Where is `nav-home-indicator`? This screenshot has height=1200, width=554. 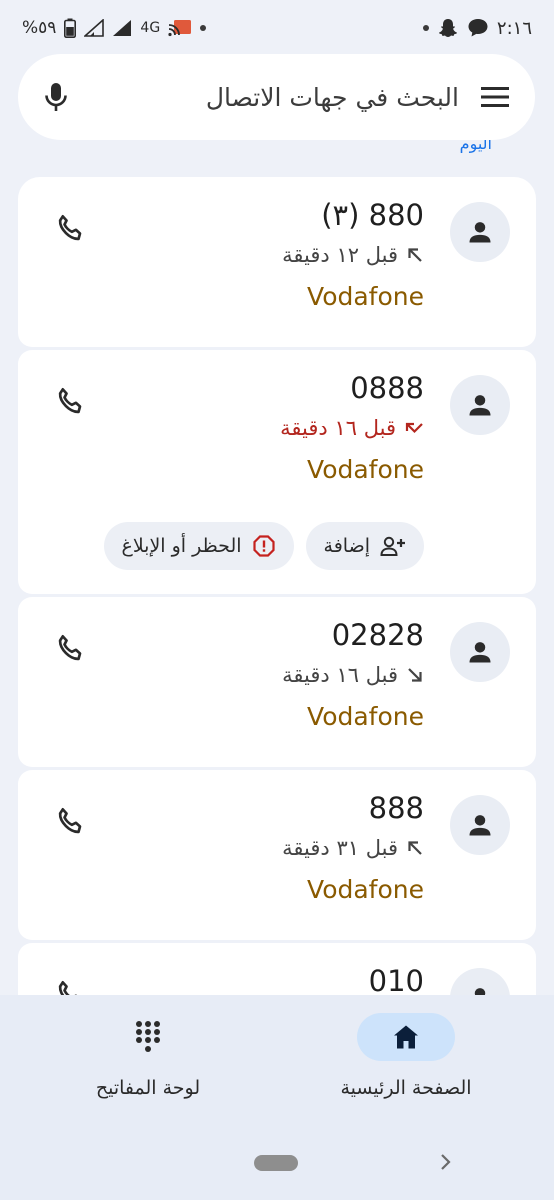
nav-home-indicator is located at coordinates (406, 1037).